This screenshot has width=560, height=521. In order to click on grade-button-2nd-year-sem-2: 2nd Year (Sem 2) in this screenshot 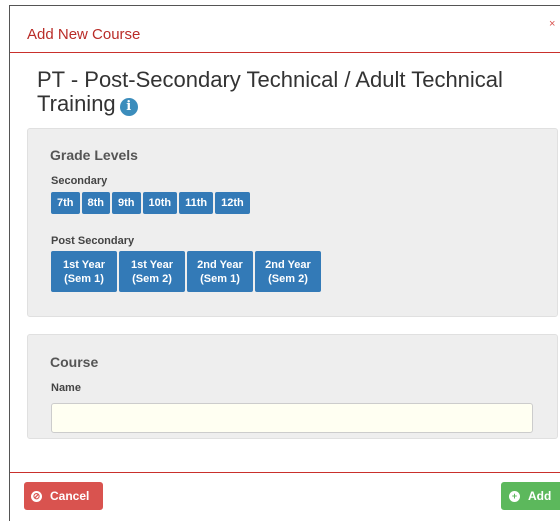, I will do `click(288, 271)`.